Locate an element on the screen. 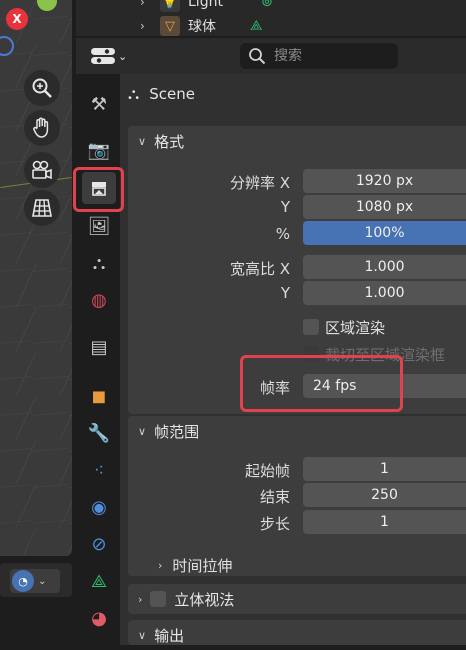 The width and height of the screenshot is (466, 650). outliner-row: › ▽ 球体 ⟁ is located at coordinates (201, 25).